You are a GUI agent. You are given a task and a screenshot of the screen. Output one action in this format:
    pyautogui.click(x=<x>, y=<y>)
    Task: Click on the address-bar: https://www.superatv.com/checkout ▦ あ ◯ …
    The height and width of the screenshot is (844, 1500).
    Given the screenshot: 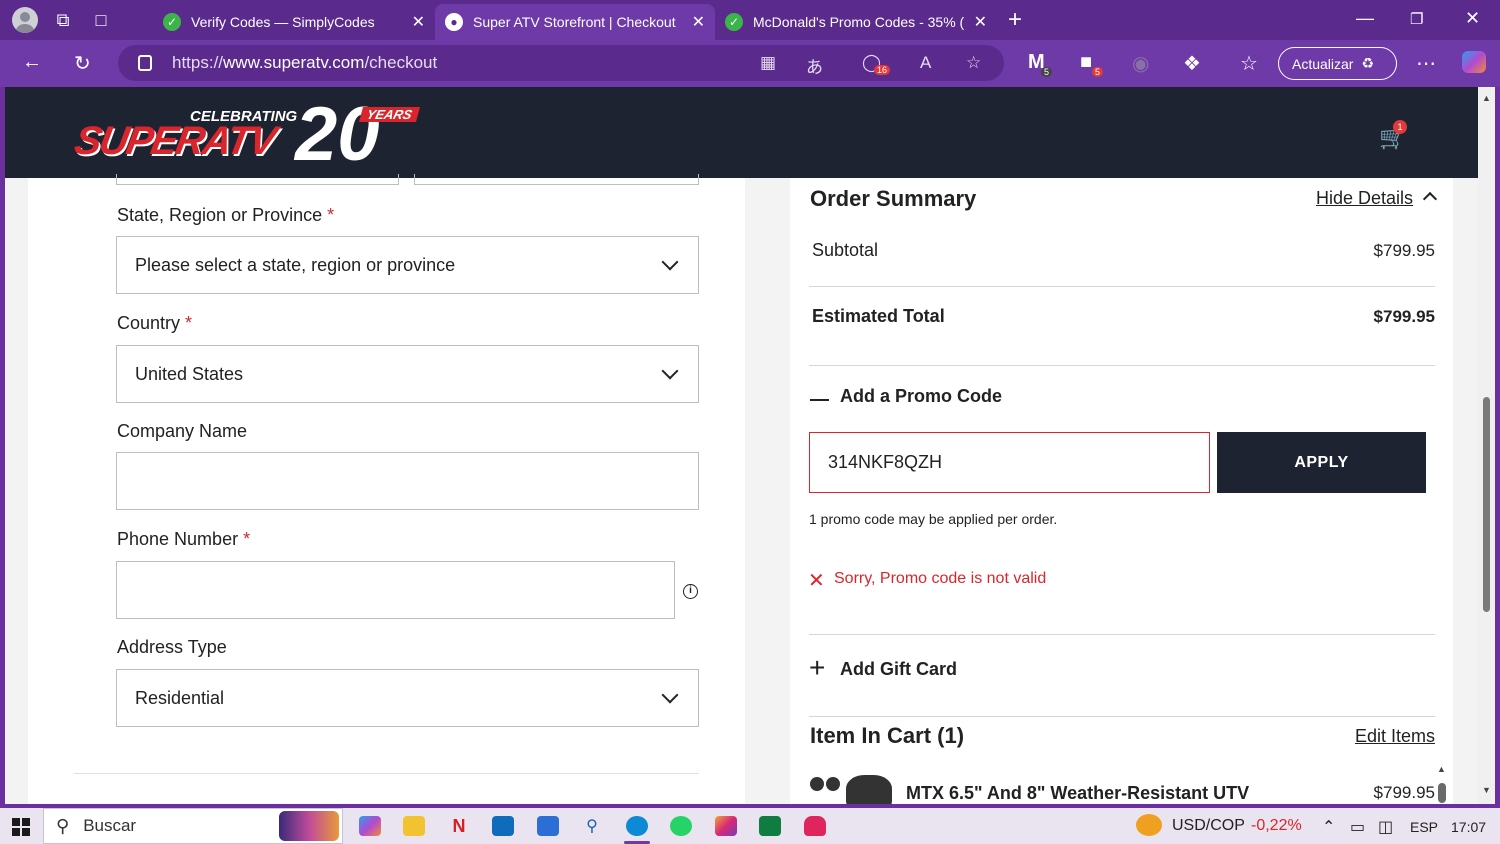 What is the action you would take?
    pyautogui.click(x=561, y=63)
    